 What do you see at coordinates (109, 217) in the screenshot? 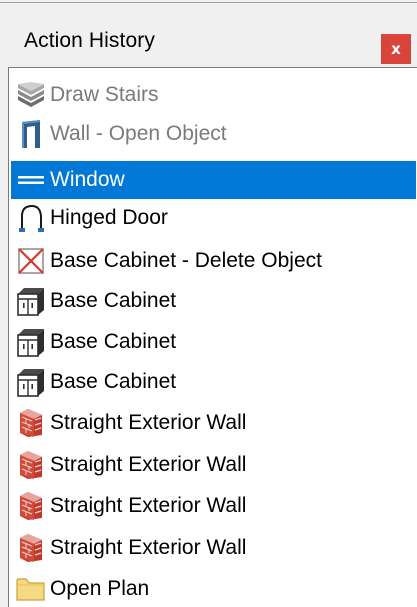
I see `history-item-label: Hinged Door` at bounding box center [109, 217].